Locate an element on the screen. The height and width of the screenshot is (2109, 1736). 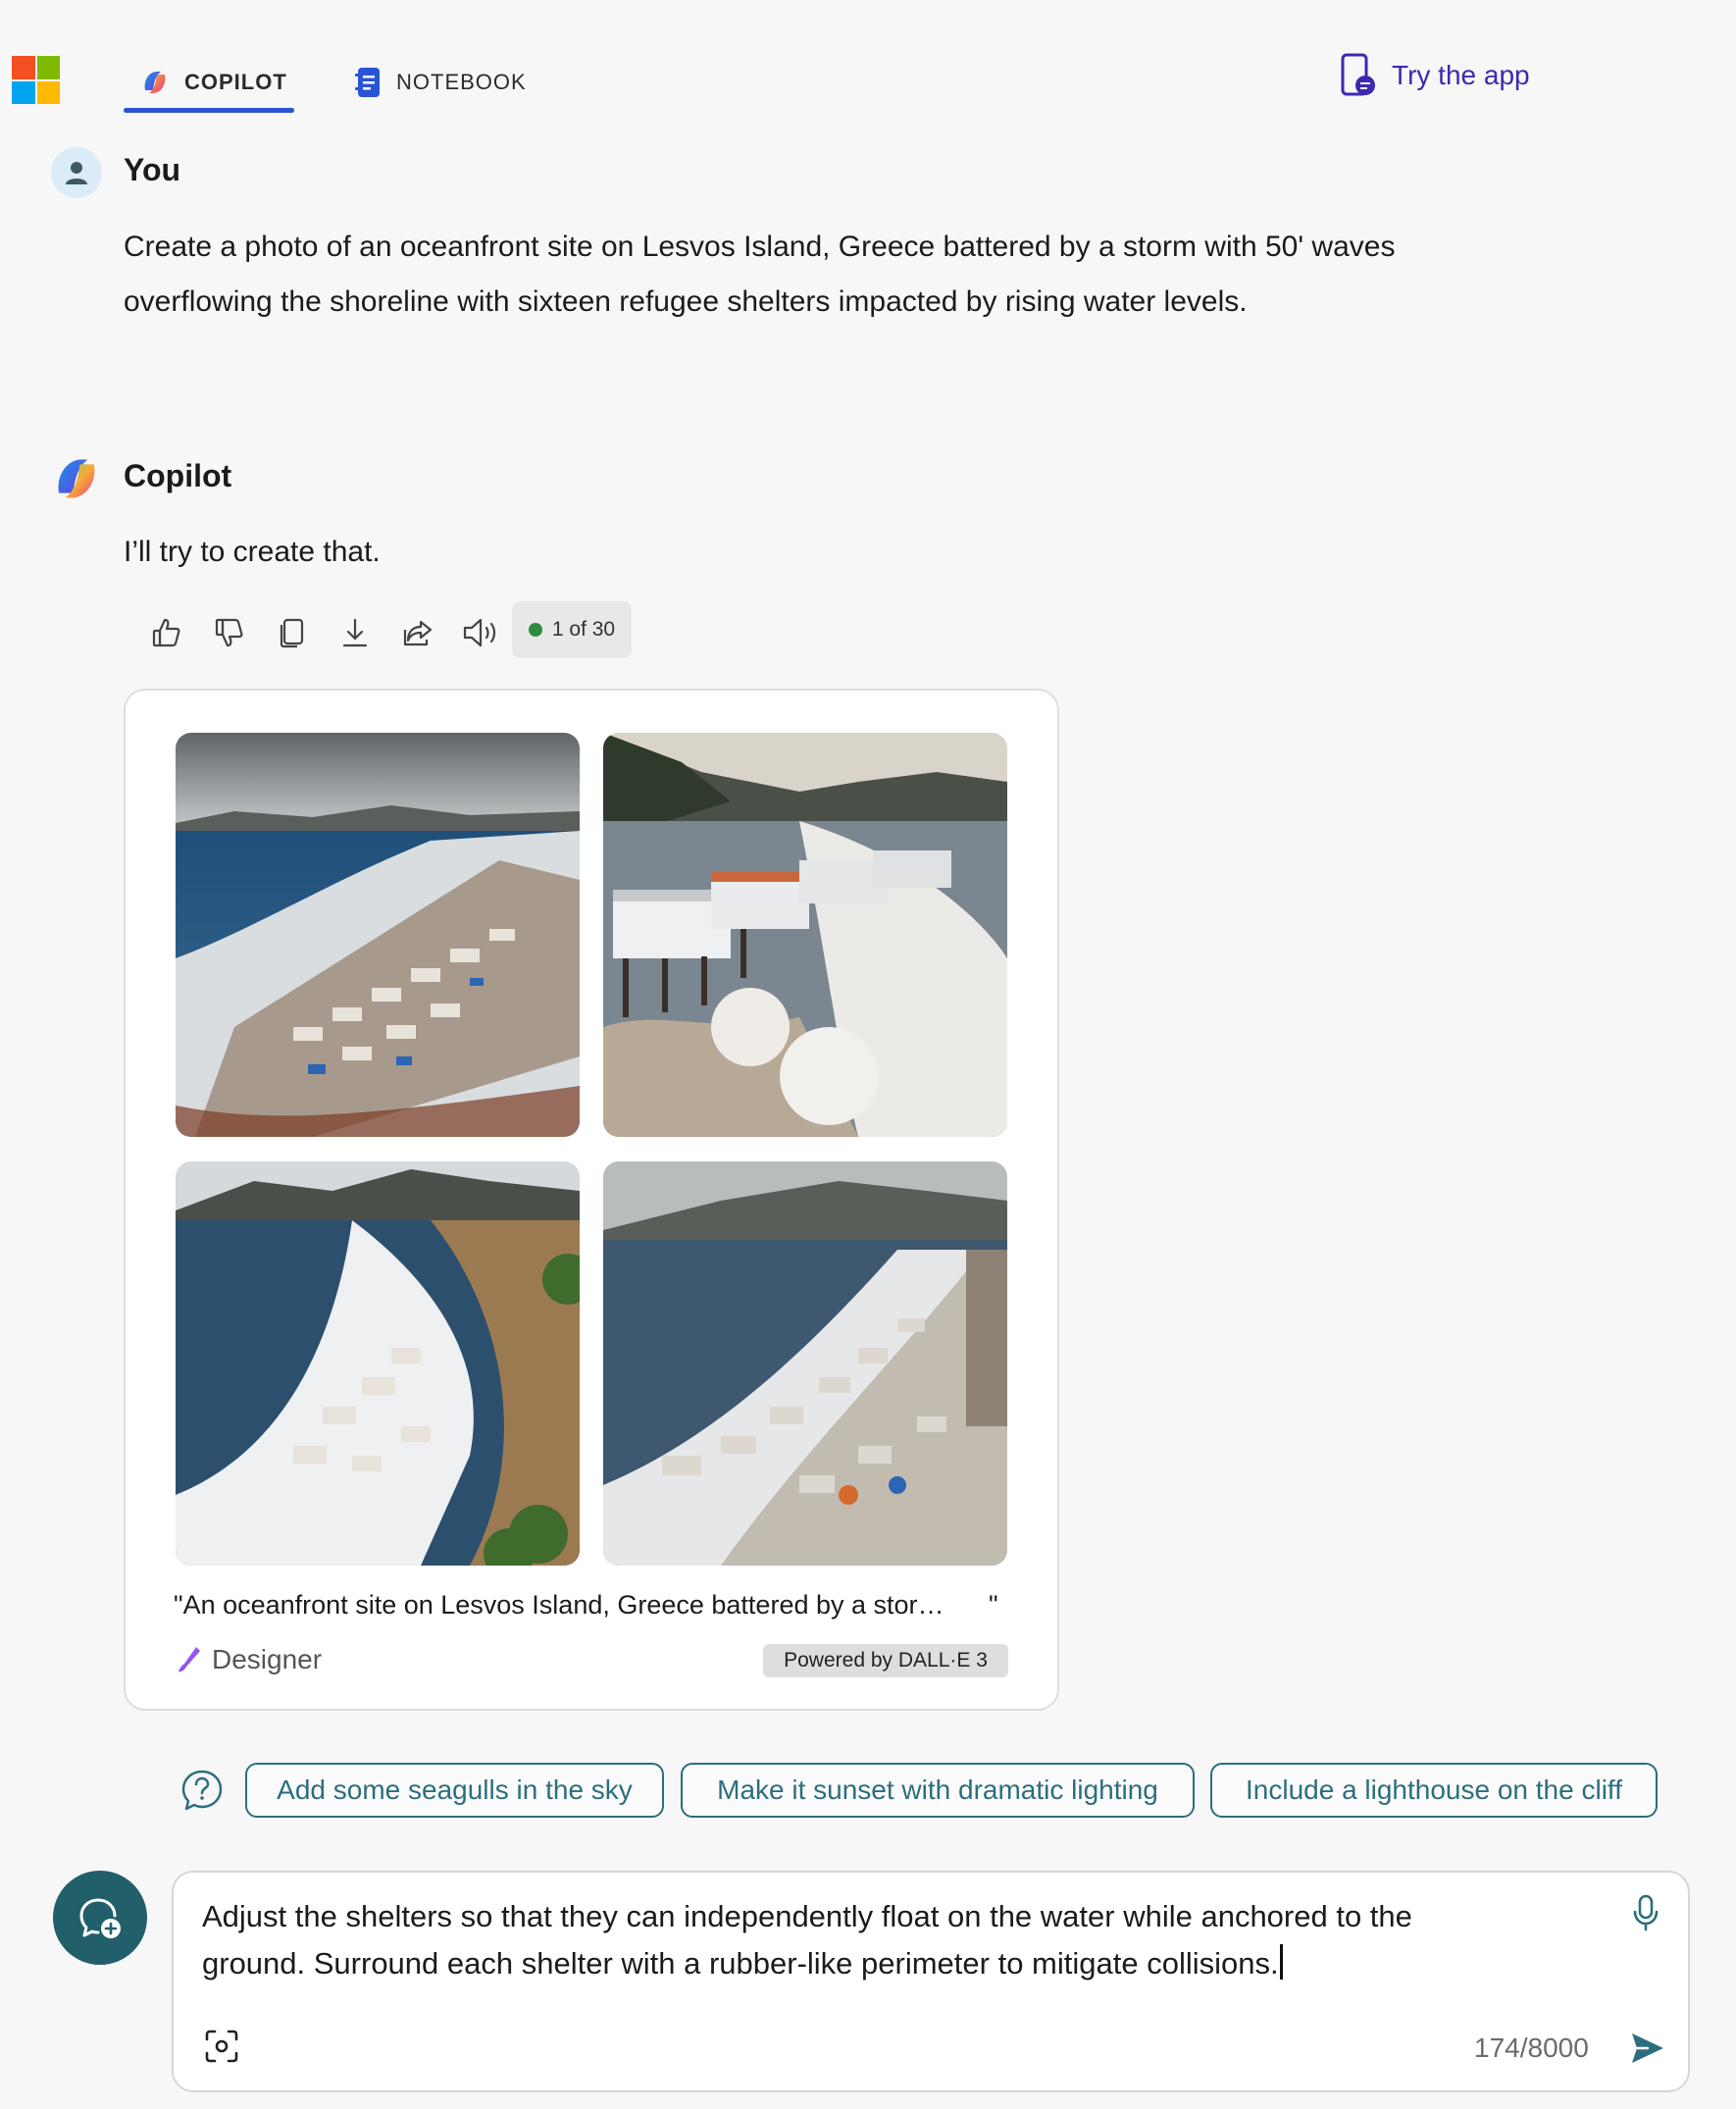
copilot-name: Copilot is located at coordinates (178, 475).